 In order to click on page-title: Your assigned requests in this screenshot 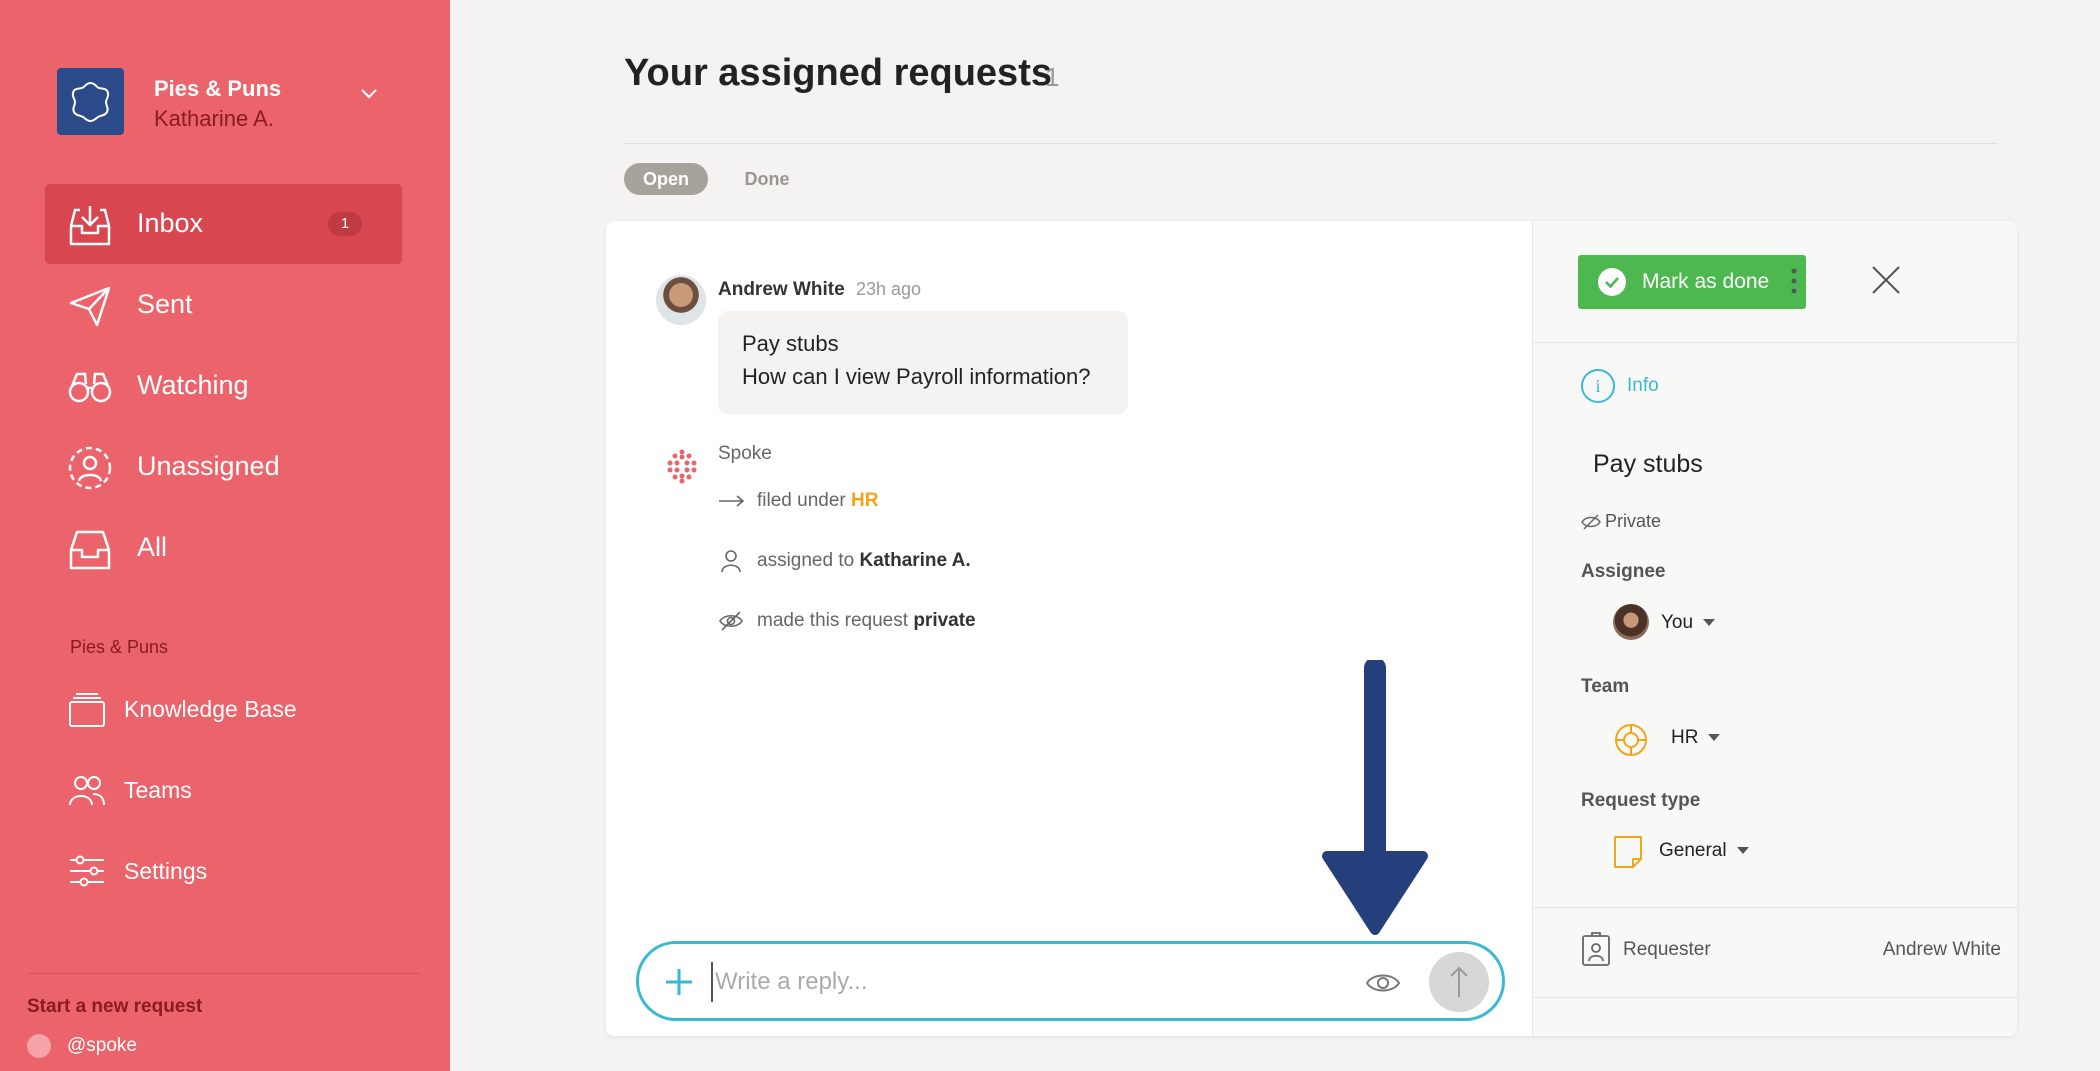, I will do `click(838, 73)`.